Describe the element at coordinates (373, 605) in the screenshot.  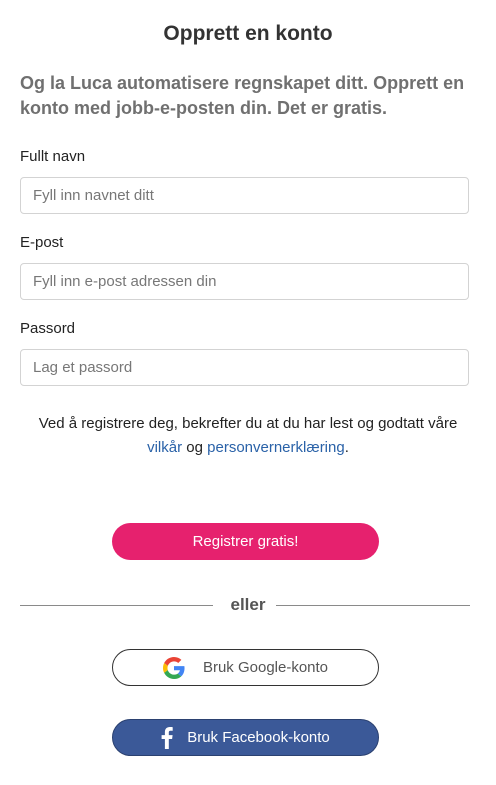
I see `divider-line-right` at that location.